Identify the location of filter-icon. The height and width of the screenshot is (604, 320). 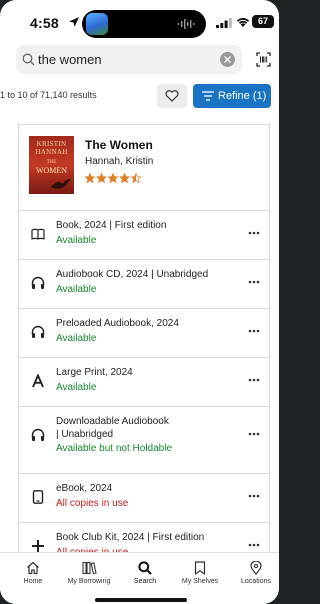
(208, 96).